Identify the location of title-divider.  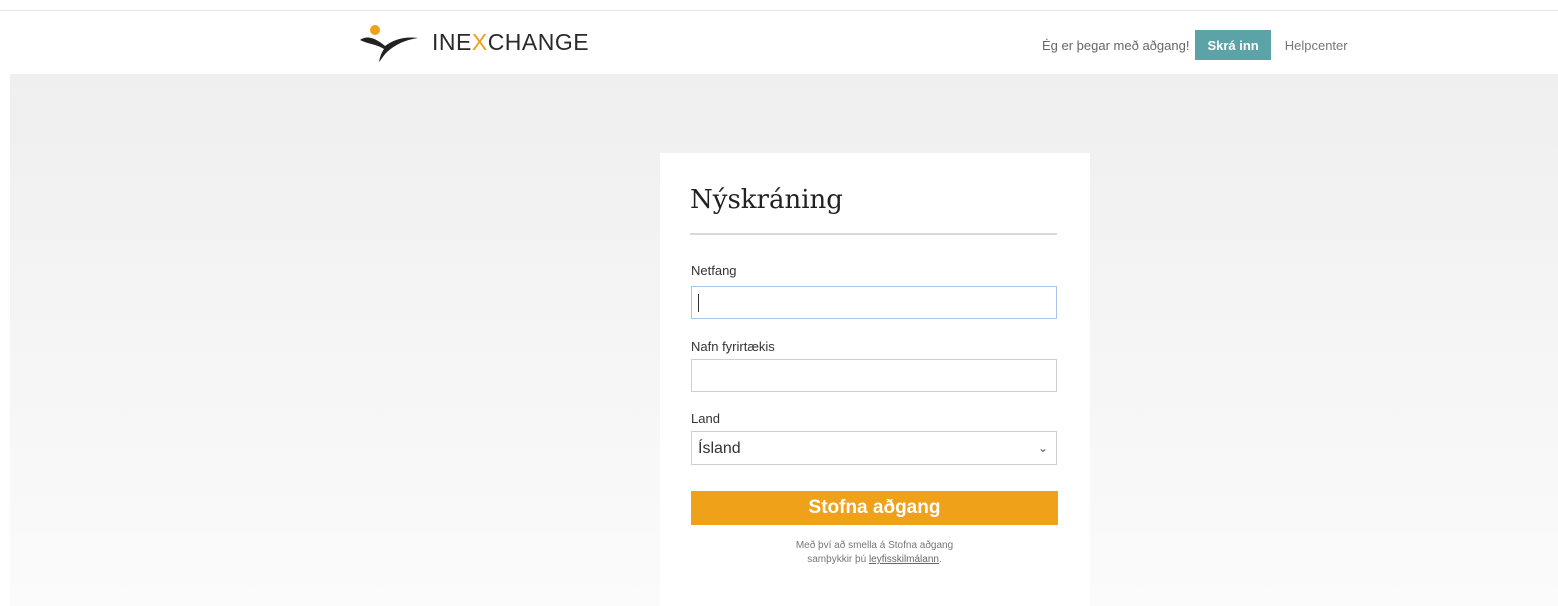
(873, 234).